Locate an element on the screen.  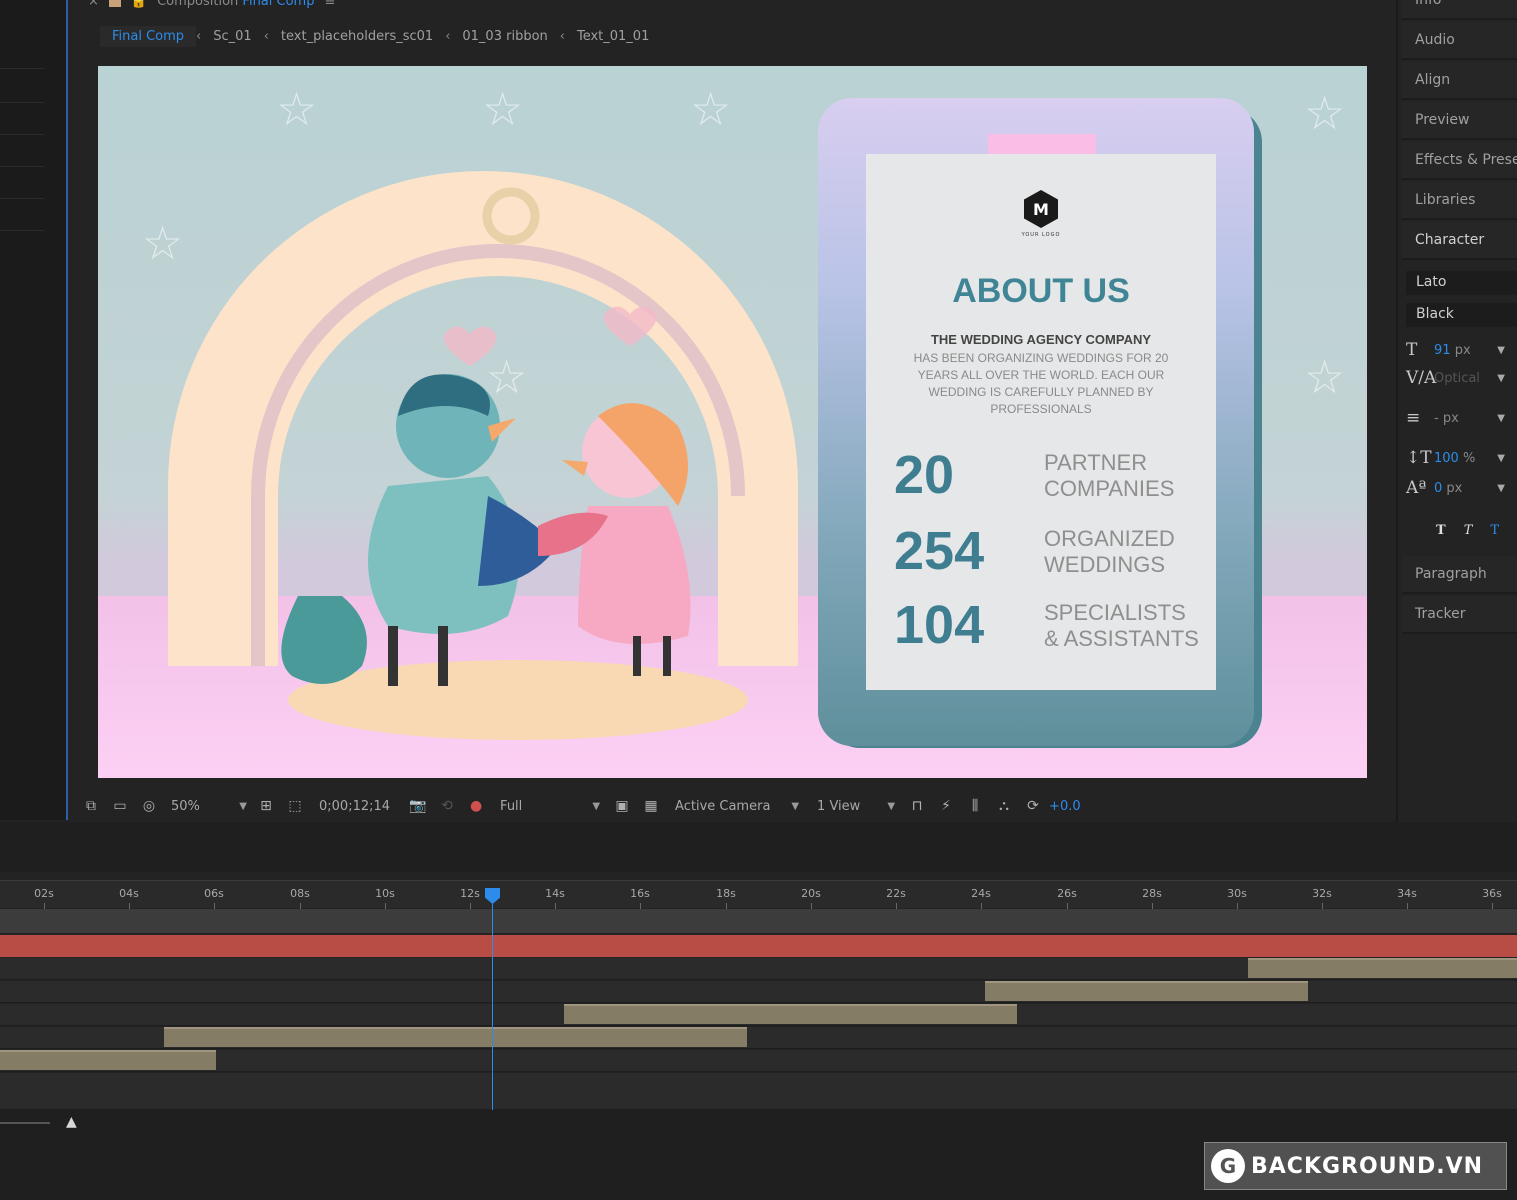
ruler-label: 16s is located at coordinates (640, 893).